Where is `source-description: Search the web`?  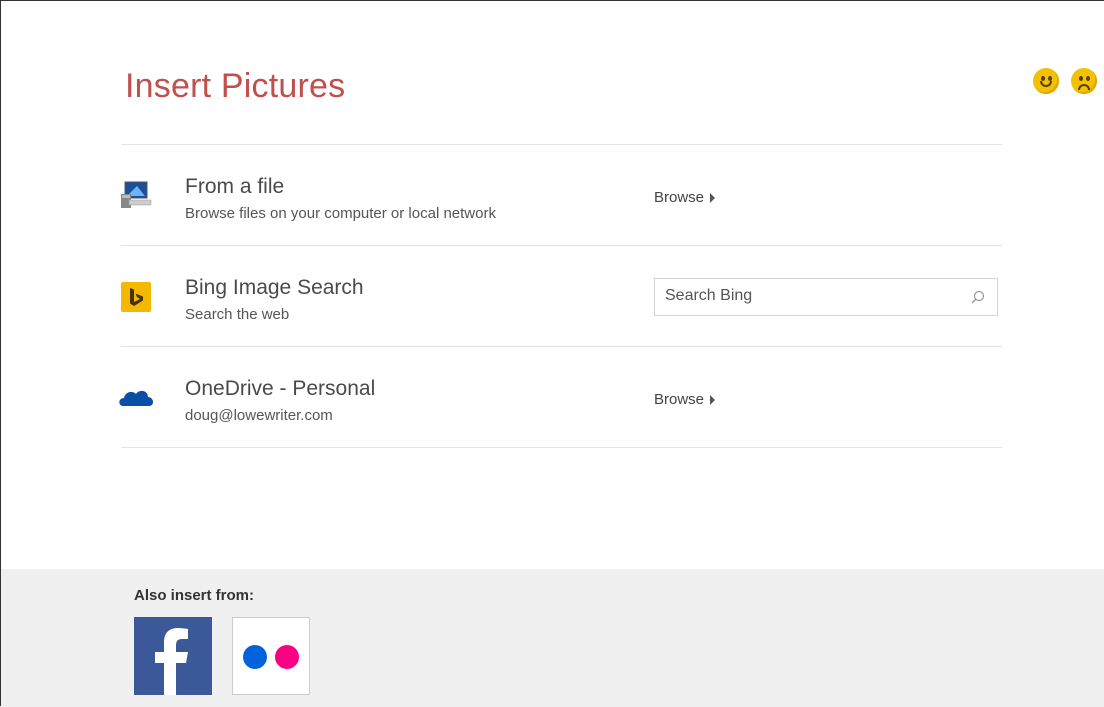 source-description: Search the web is located at coordinates (237, 314).